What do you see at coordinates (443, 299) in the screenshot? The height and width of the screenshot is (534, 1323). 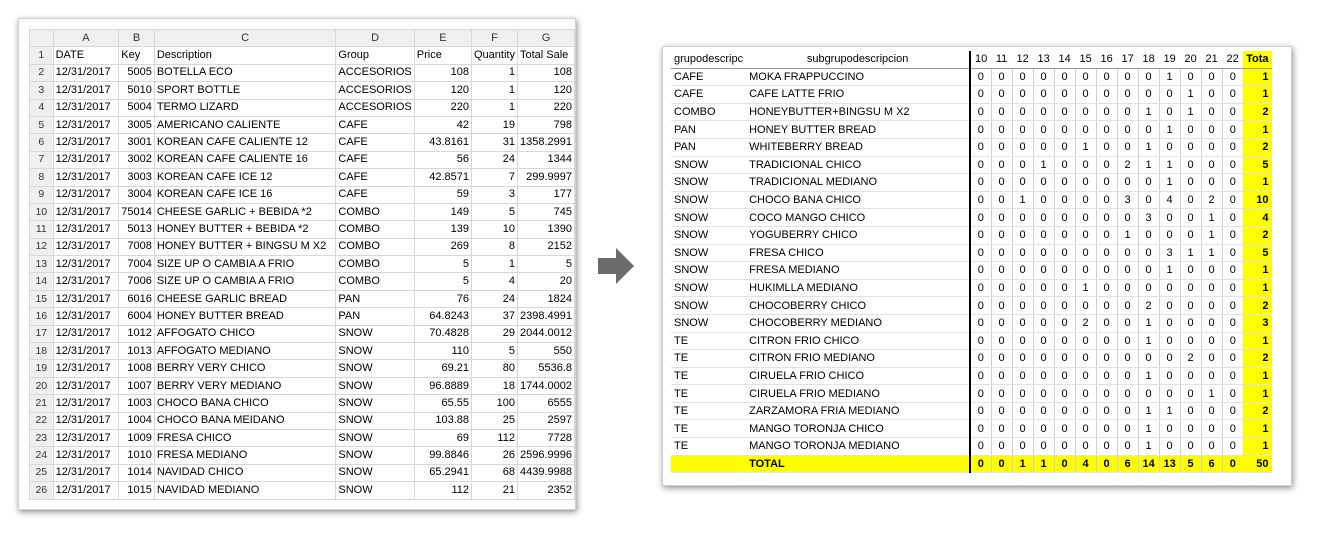 I see `cell: 76` at bounding box center [443, 299].